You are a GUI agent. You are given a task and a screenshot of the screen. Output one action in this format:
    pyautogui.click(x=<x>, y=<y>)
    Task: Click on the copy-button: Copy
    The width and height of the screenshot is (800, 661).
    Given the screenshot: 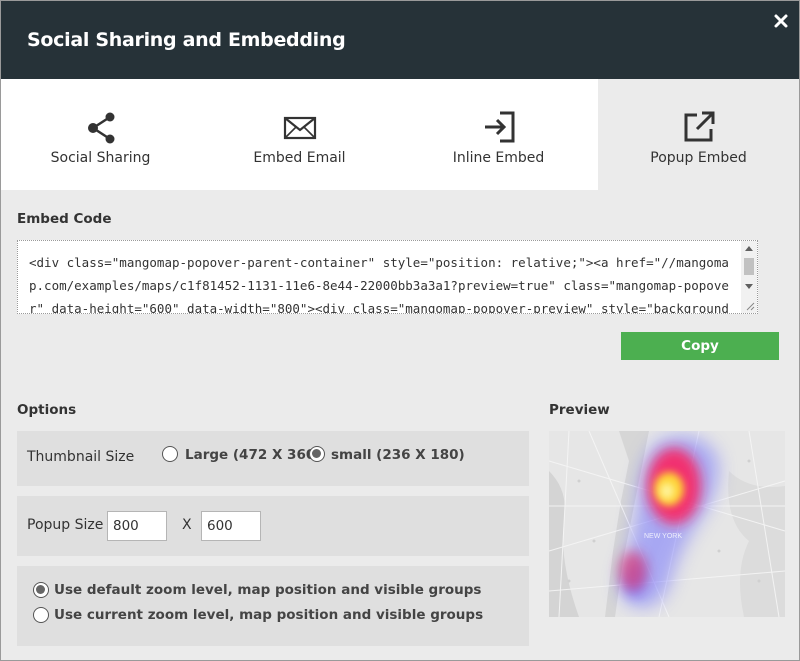 What is the action you would take?
    pyautogui.click(x=700, y=346)
    